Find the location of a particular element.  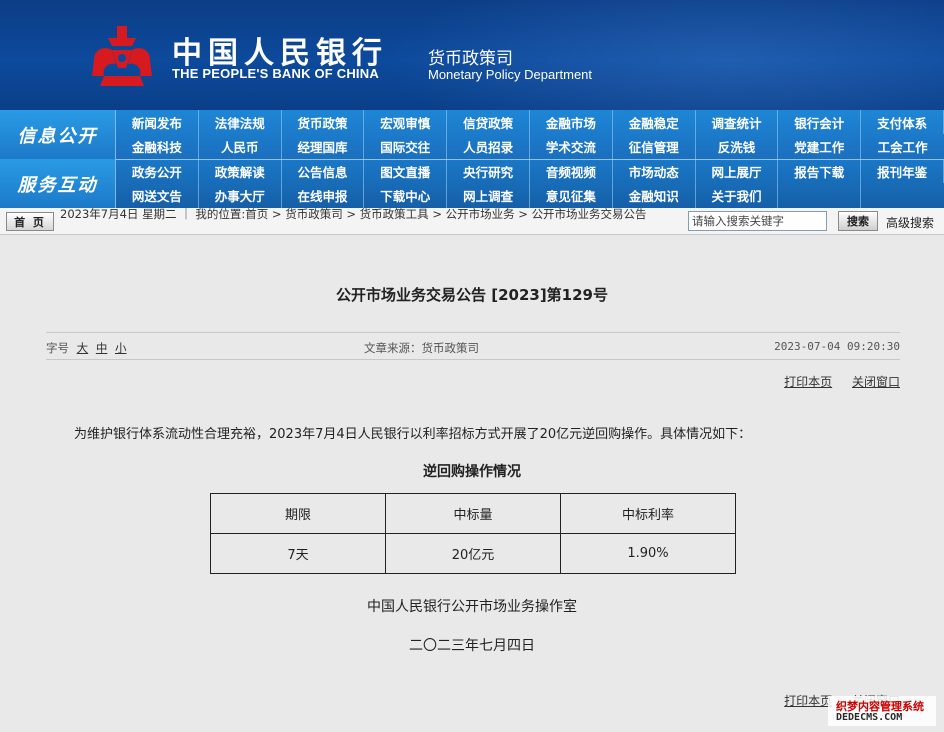

nav-item: 政务公开 is located at coordinates (157, 171).